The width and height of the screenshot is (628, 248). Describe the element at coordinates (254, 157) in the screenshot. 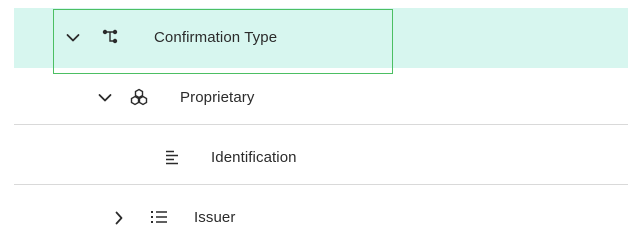

I see `tree-node-label: Identification` at that location.